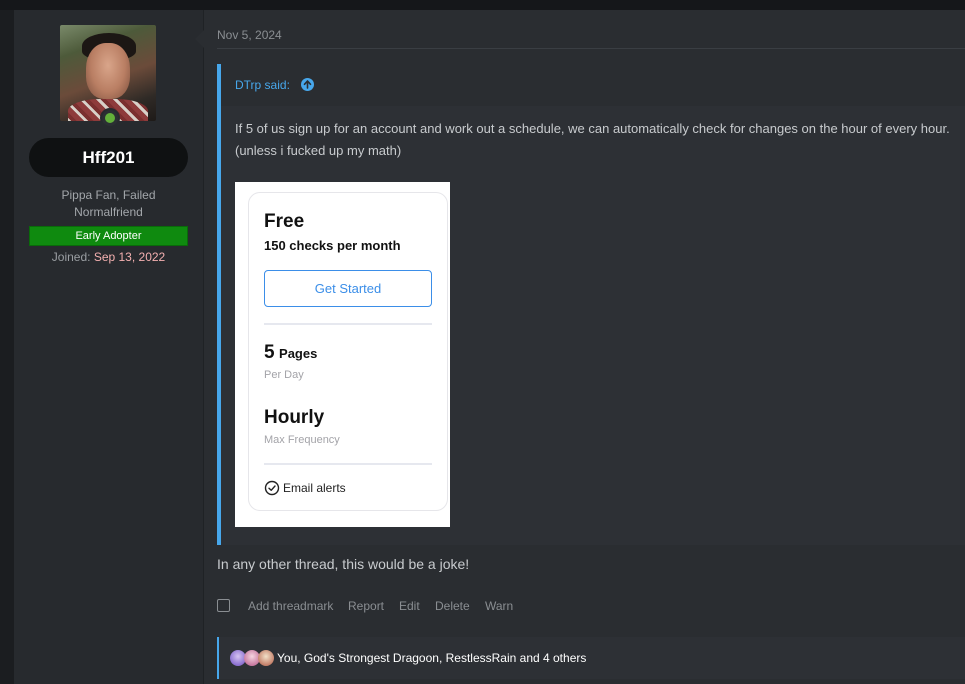  What do you see at coordinates (266, 658) in the screenshot?
I see `reaction-avatar-icon` at bounding box center [266, 658].